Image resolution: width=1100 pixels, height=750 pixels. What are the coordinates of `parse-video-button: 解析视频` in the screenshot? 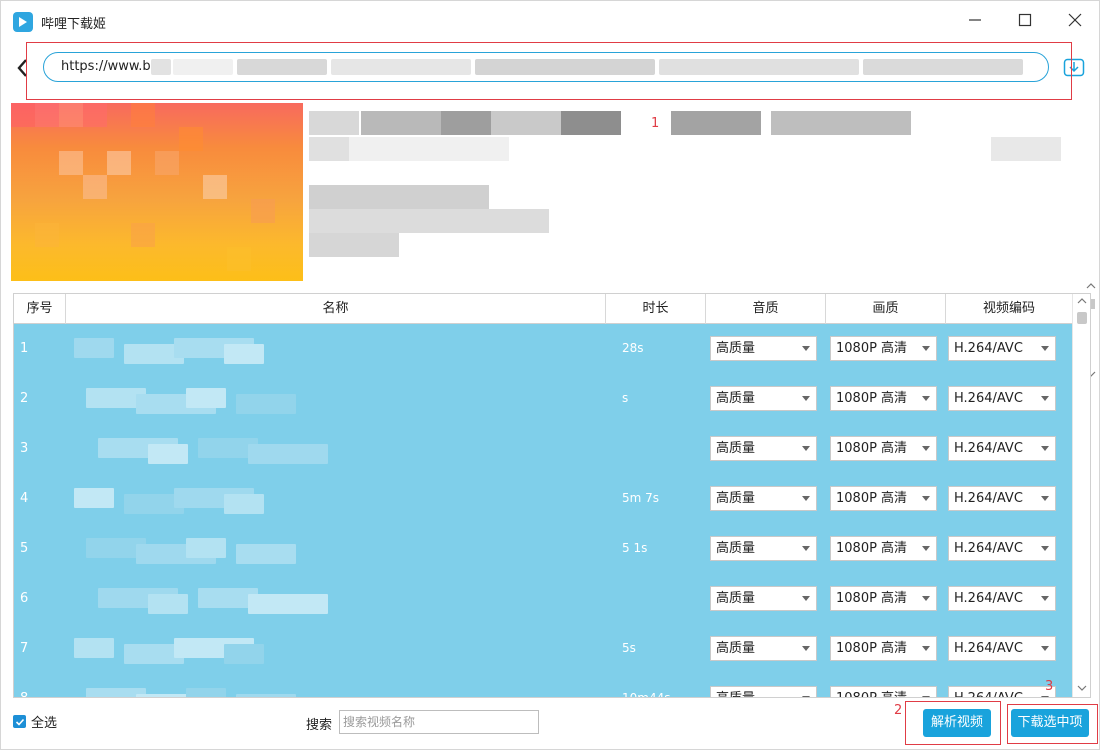 It's located at (957, 723).